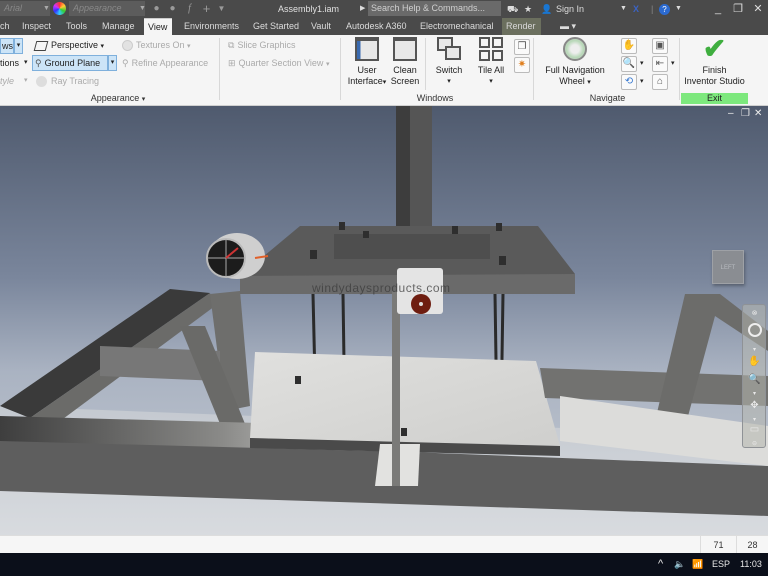  Describe the element at coordinates (9, 63) in the screenshot. I see `reflections-button: tions` at that location.